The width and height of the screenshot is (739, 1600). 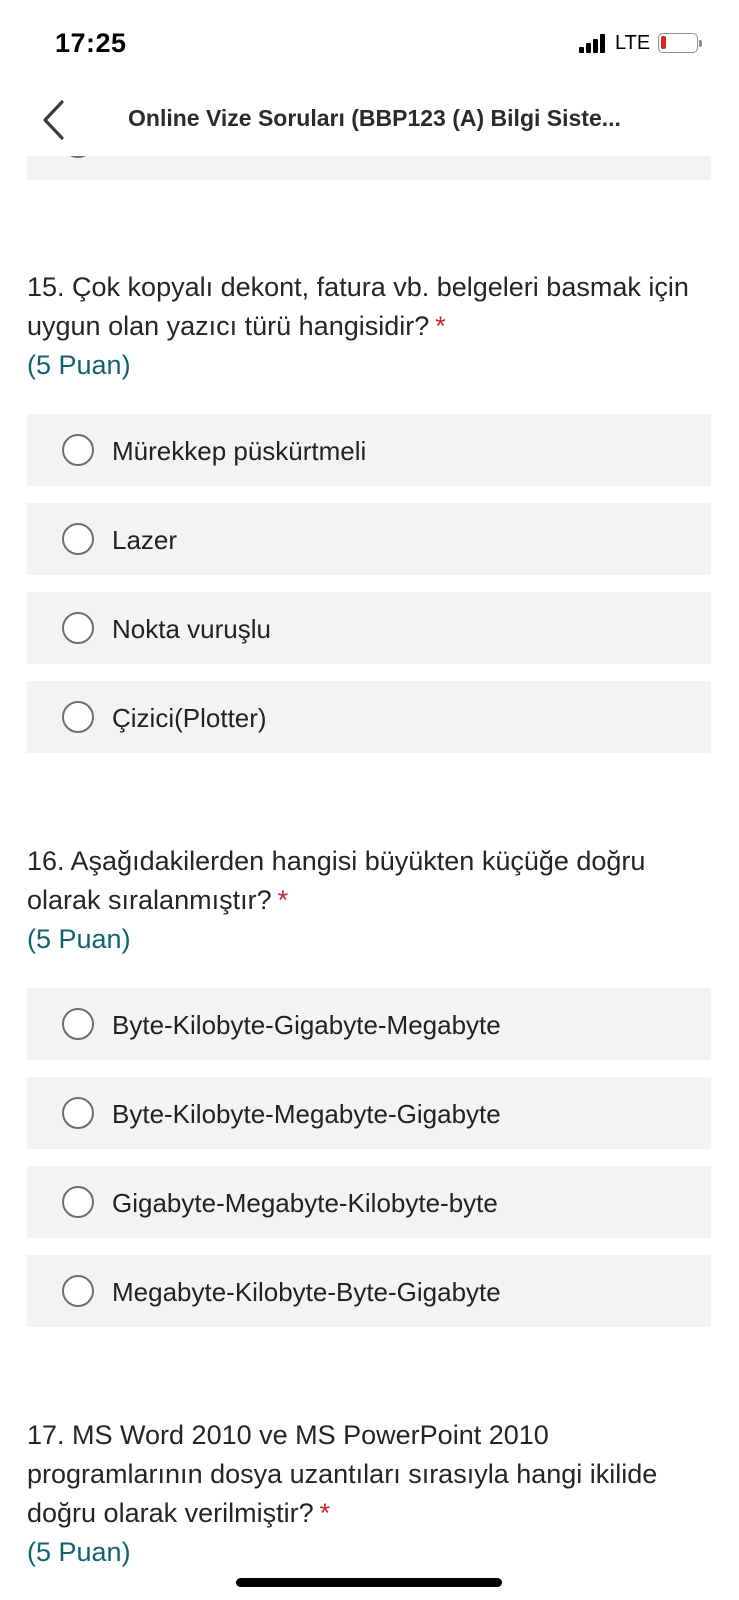 What do you see at coordinates (55, 119) in the screenshot?
I see `chevron-left-icon` at bounding box center [55, 119].